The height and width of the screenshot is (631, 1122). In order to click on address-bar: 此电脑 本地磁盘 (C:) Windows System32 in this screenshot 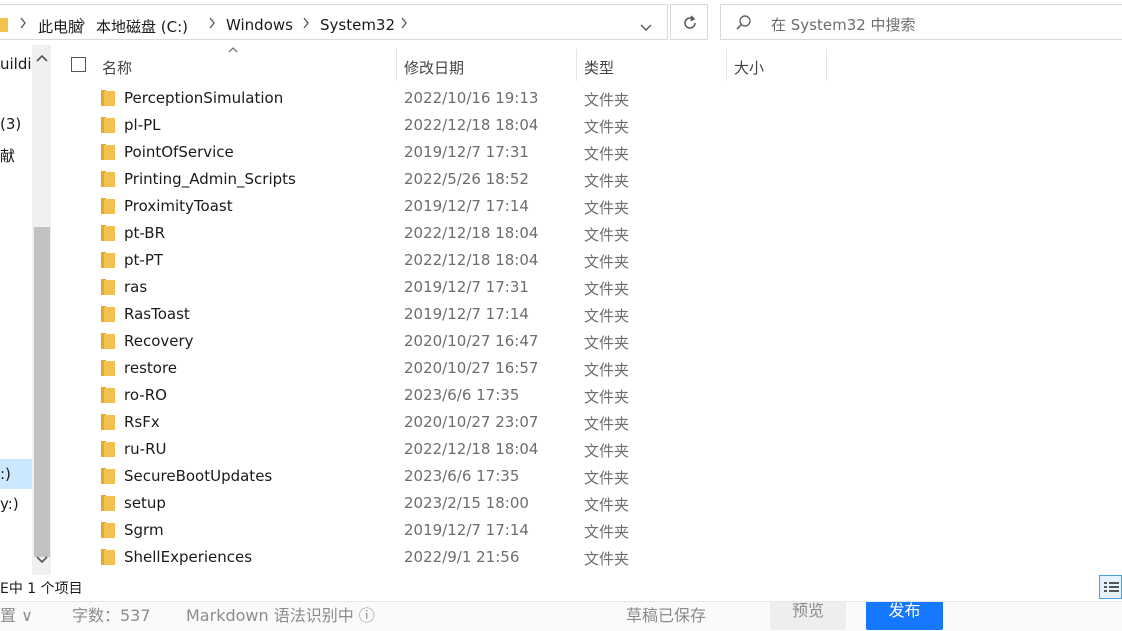, I will do `click(334, 22)`.